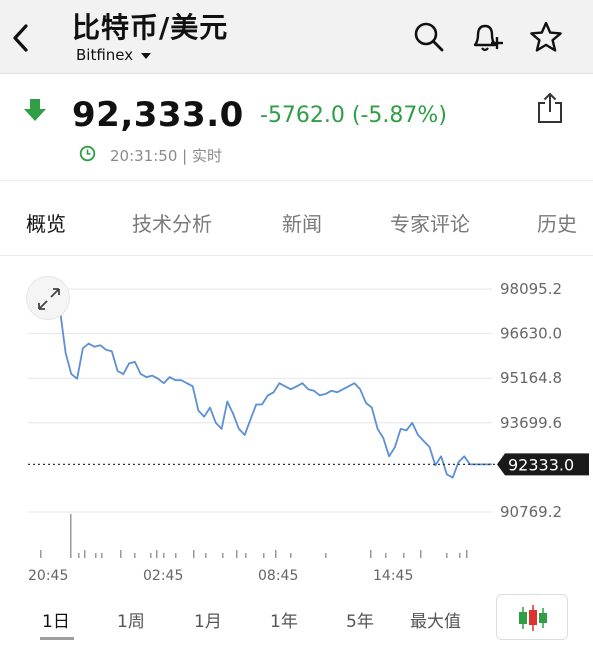 This screenshot has height=670, width=593. I want to click on expand-chart-button, so click(48, 298).